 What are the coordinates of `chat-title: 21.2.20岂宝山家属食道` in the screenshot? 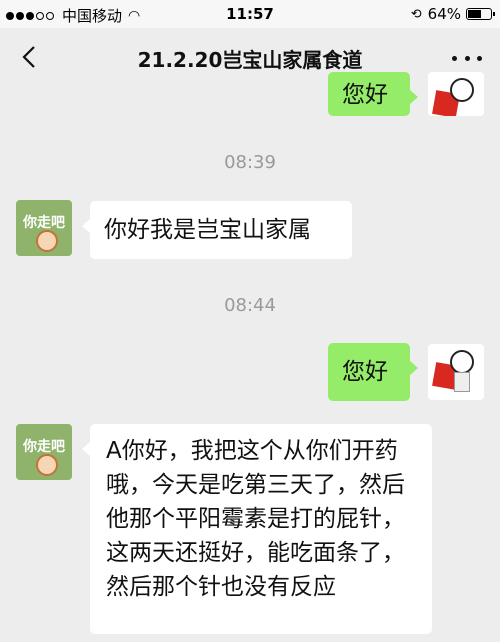 It's located at (250, 60).